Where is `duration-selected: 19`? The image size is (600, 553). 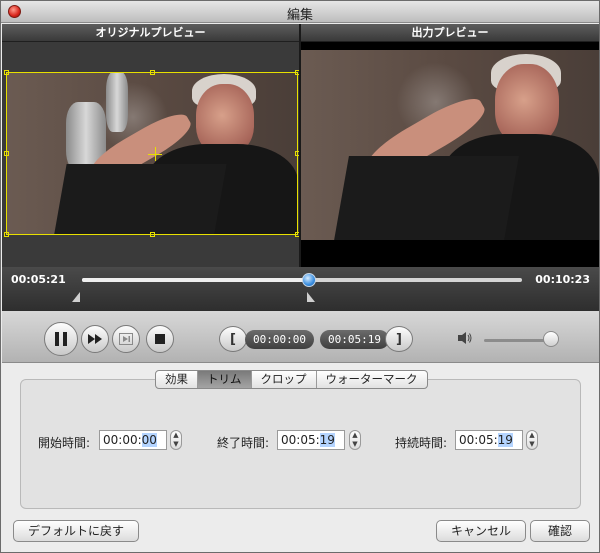 duration-selected: 19 is located at coordinates (505, 440).